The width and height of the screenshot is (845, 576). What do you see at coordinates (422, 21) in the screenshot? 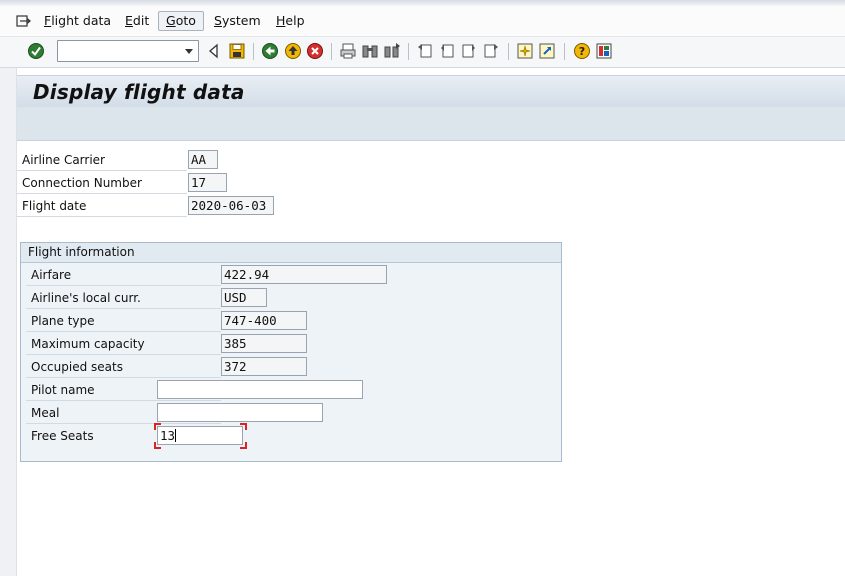
I see `menu-bar: Flight data Edit Goto System Help` at bounding box center [422, 21].